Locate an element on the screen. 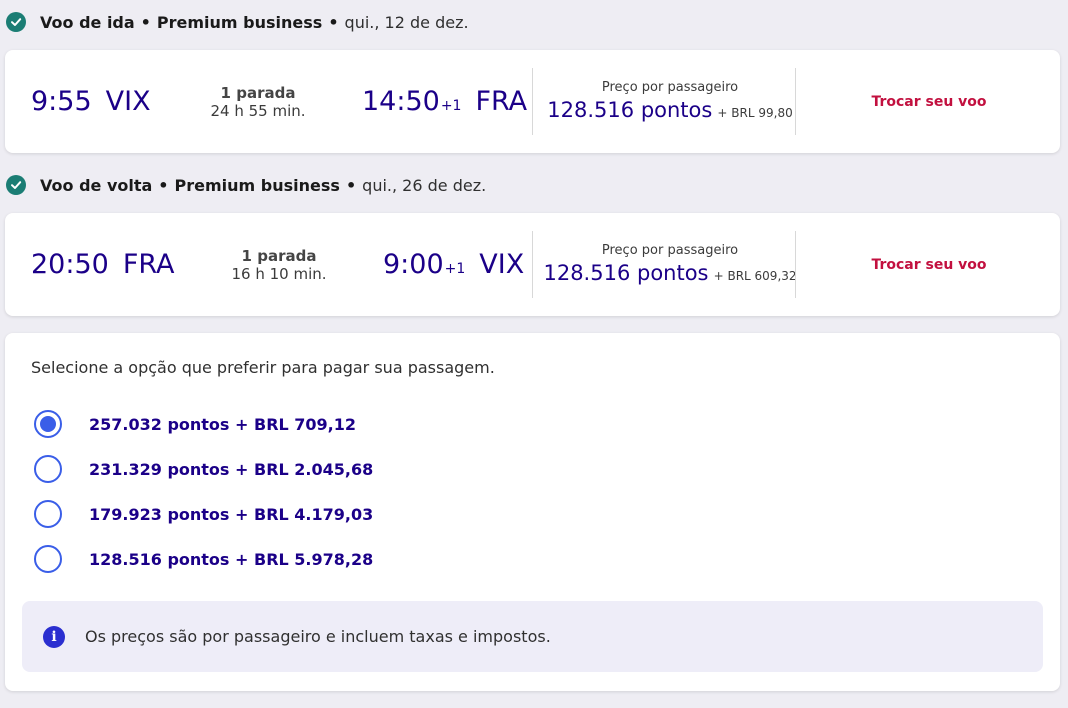 This screenshot has height=708, width=1068. arrival: 9:00 +1 VIX is located at coordinates (453, 264).